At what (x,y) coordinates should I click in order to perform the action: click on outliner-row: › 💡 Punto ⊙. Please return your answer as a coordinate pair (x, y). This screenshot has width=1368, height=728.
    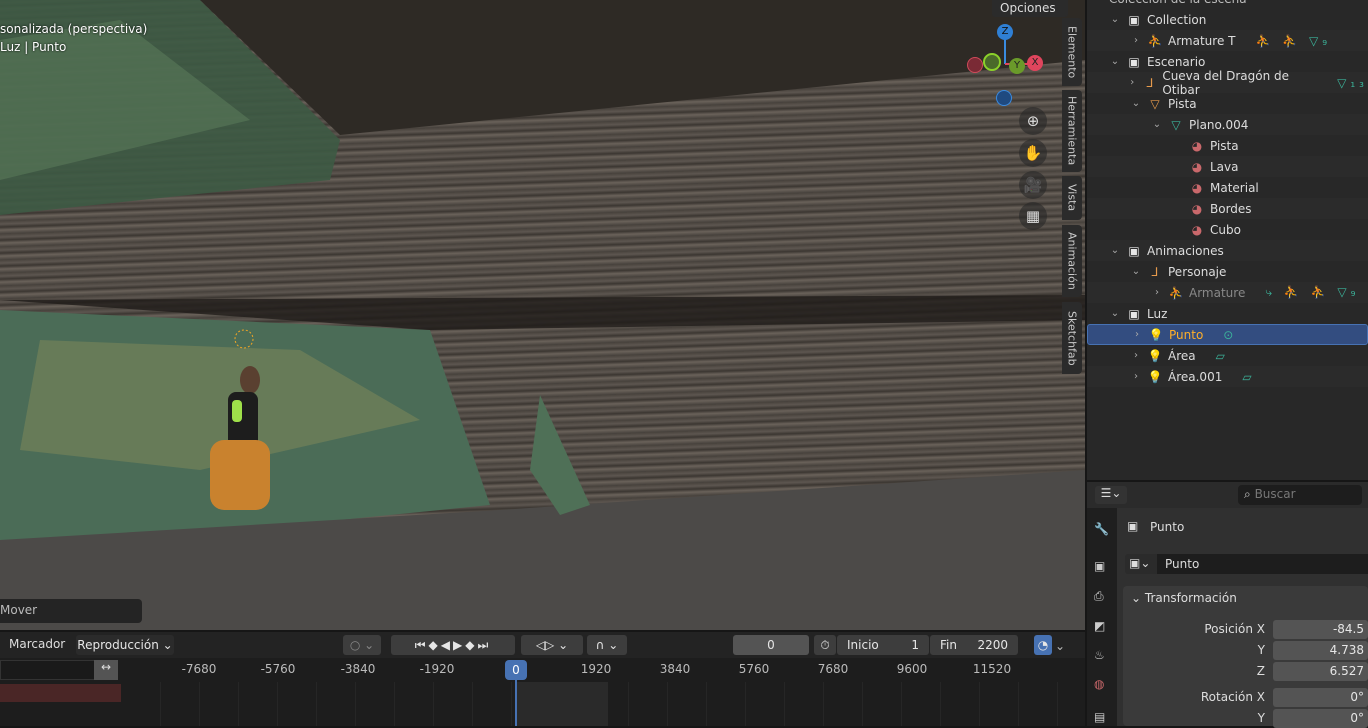
    Looking at the image, I should click on (1227, 334).